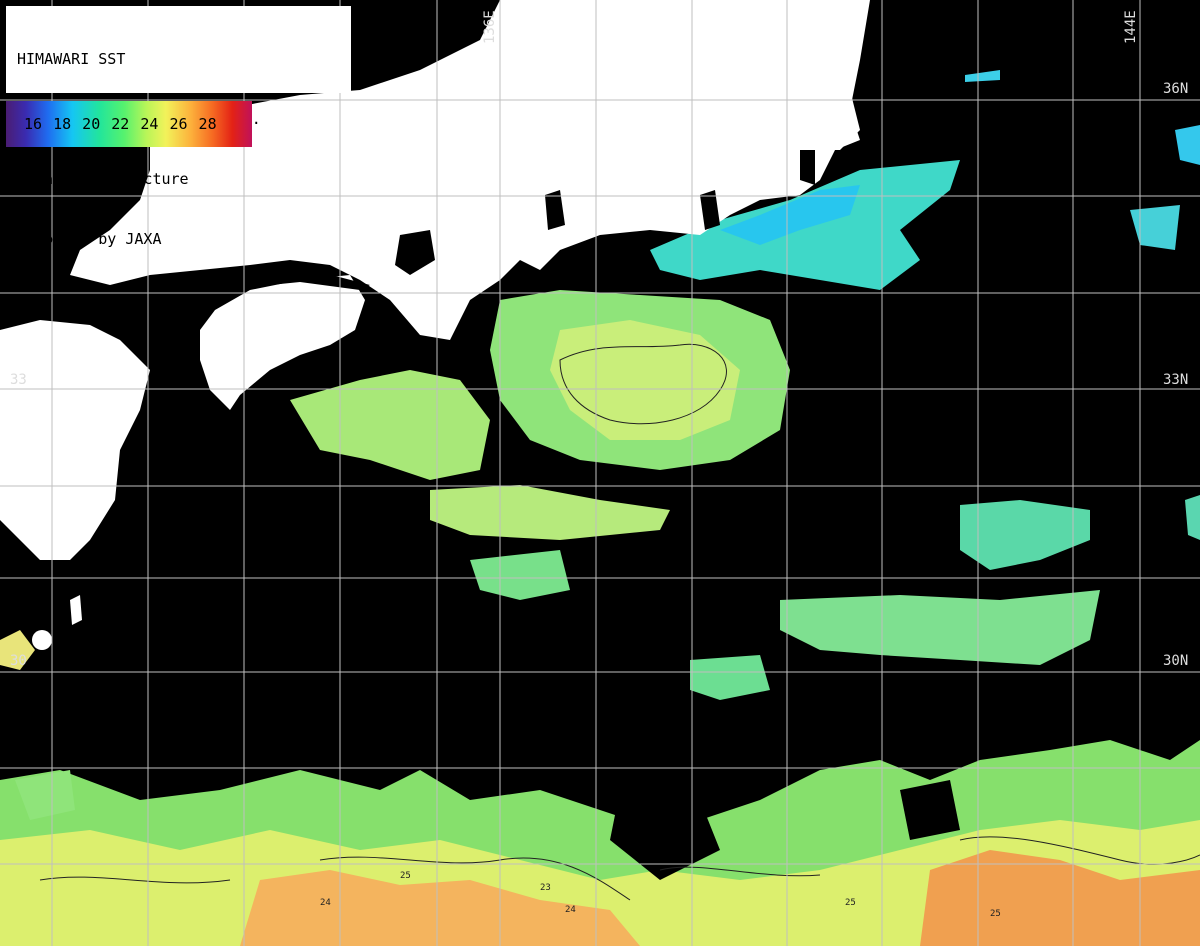 The width and height of the screenshot is (1200, 946). Describe the element at coordinates (1176, 380) in the screenshot. I see `lat-label-33n: 33N` at that location.